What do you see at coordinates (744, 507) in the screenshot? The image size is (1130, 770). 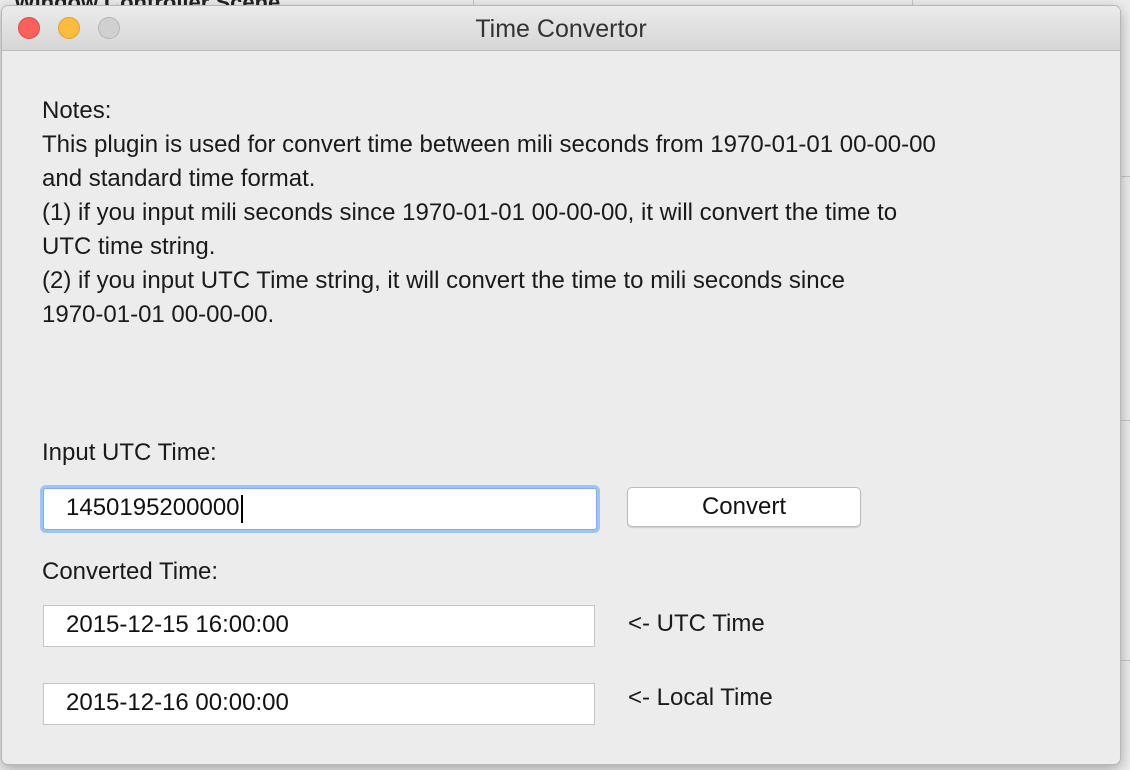 I see `convert-button: Convert` at bounding box center [744, 507].